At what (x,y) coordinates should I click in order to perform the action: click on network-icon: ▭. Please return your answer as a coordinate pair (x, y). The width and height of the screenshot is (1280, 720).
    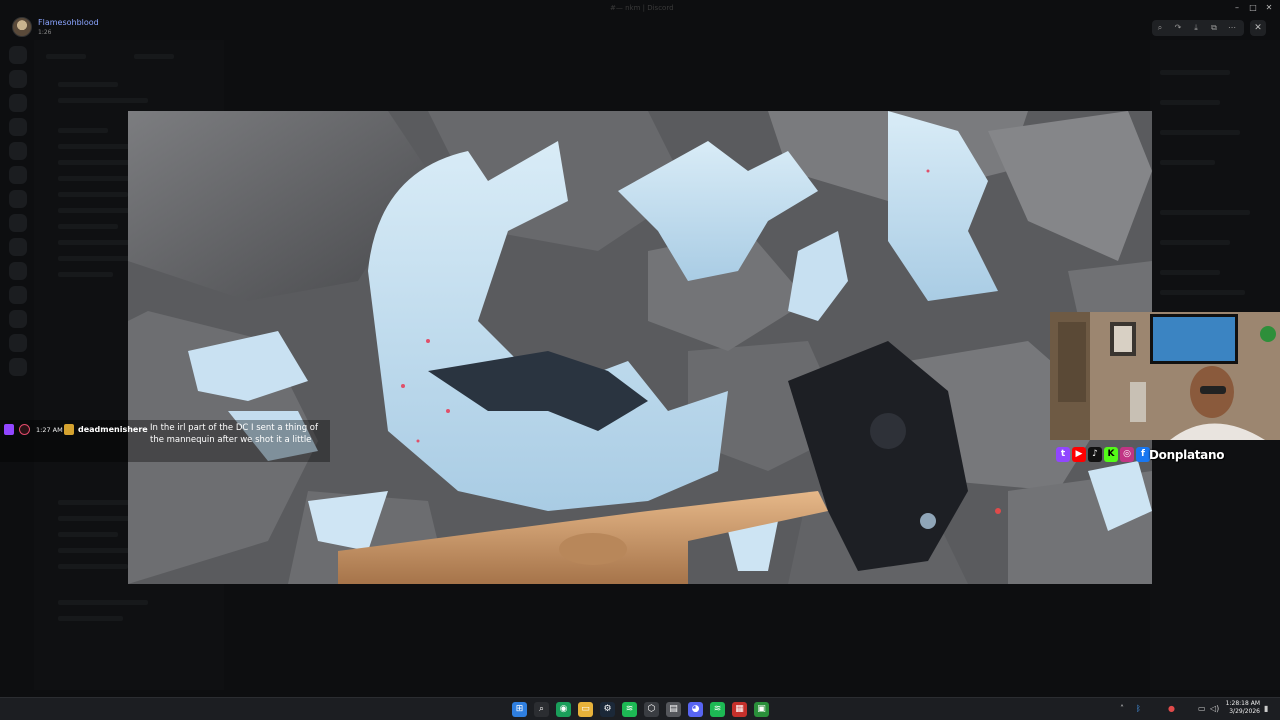
    Looking at the image, I should click on (1202, 708).